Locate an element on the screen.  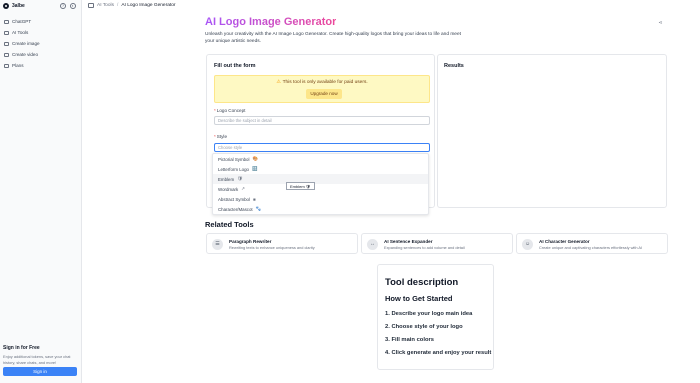
theme-toggle-icon: ◐ is located at coordinates (73, 6).